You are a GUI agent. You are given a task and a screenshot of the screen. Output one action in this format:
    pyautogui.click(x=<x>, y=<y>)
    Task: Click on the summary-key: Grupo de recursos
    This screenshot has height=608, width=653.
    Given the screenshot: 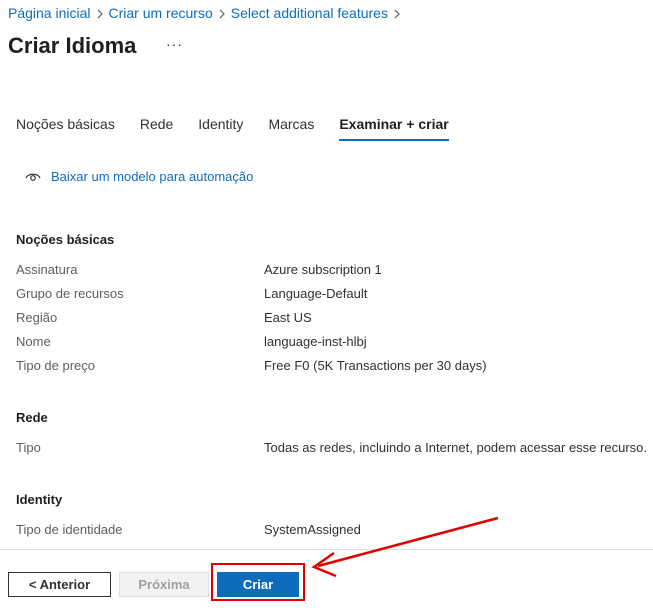 What is the action you would take?
    pyautogui.click(x=70, y=293)
    